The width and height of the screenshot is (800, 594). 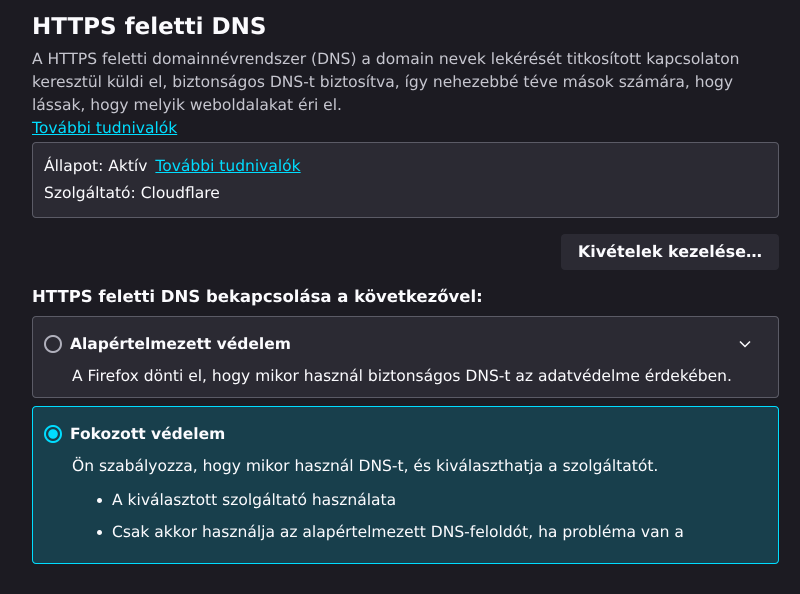 What do you see at coordinates (96, 166) in the screenshot?
I see `status-text: Állapot: Aktív` at bounding box center [96, 166].